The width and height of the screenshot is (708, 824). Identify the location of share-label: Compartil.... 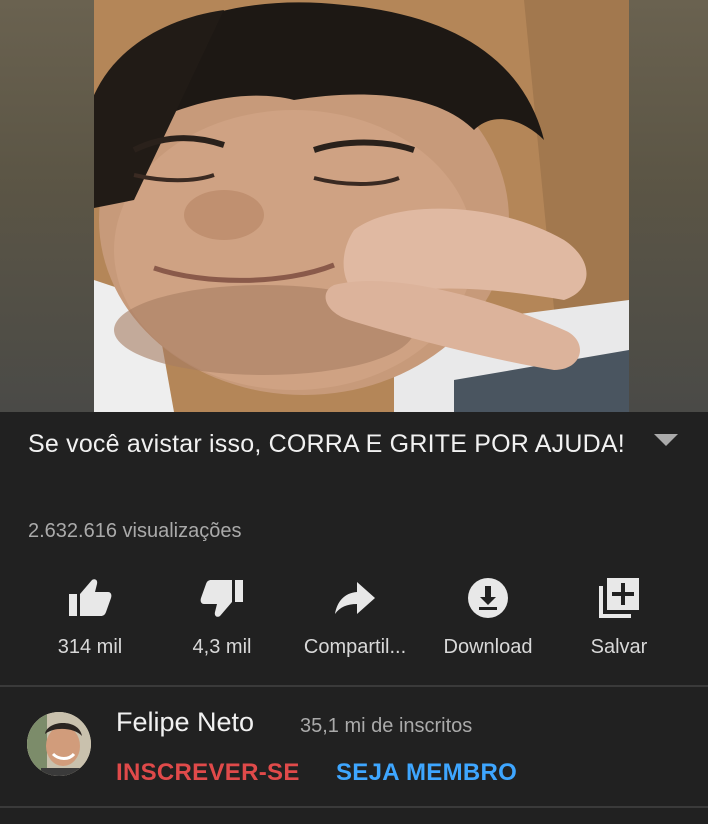
(355, 647).